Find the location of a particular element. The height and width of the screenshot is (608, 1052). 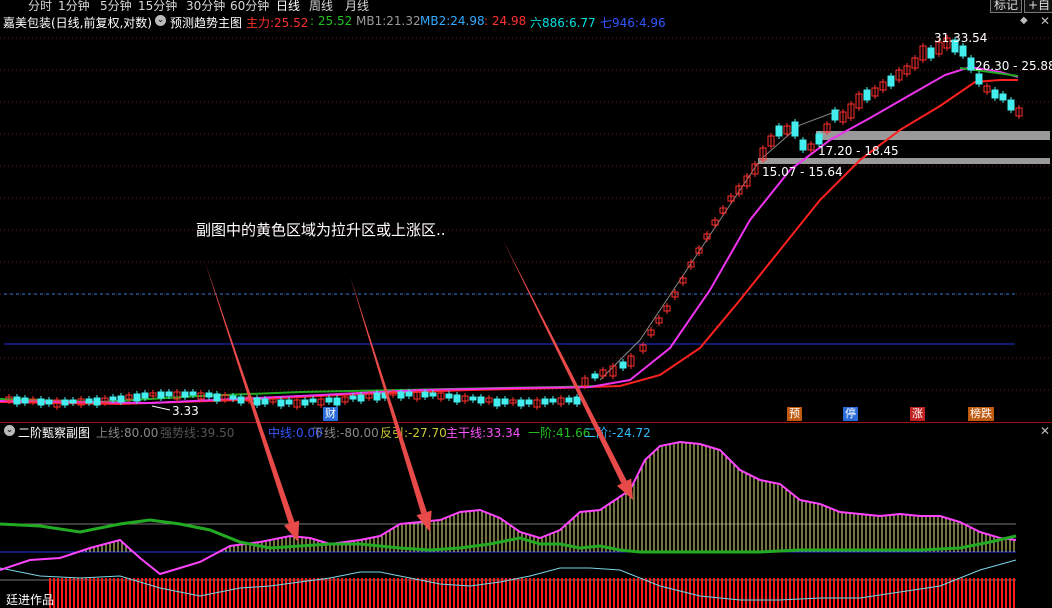

period-tab-4: 30分钟 is located at coordinates (205, 5).